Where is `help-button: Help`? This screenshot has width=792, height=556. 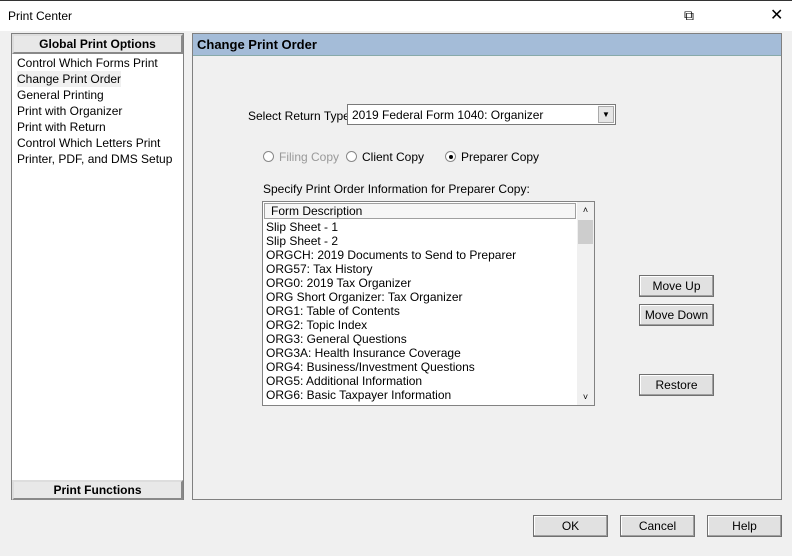 help-button: Help is located at coordinates (744, 526).